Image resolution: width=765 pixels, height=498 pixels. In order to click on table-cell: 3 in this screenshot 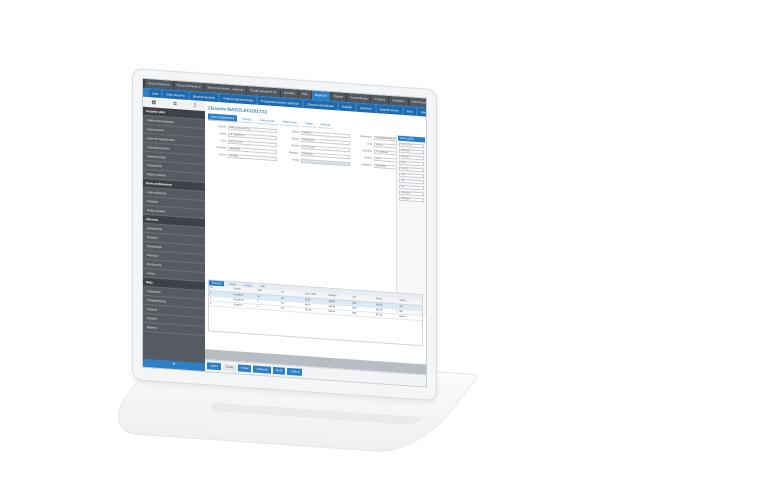, I will do `click(211, 303)`.